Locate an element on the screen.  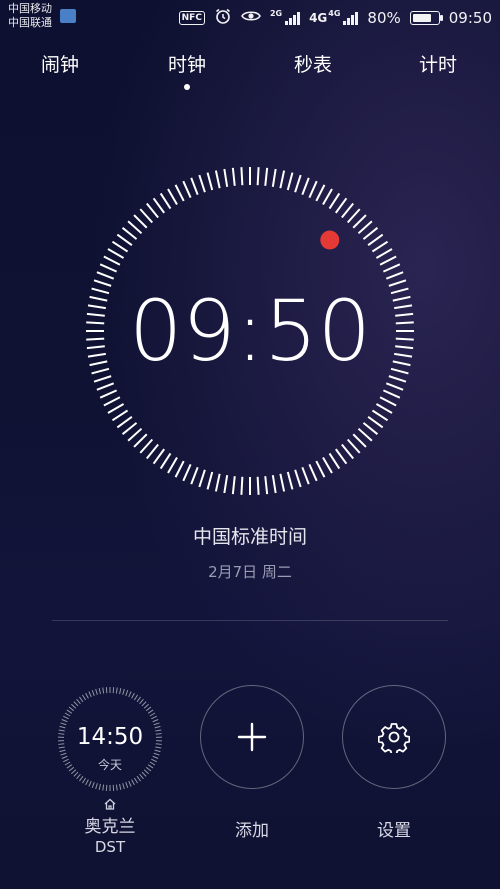
tab-clock: 时钟 is located at coordinates (187, 63).